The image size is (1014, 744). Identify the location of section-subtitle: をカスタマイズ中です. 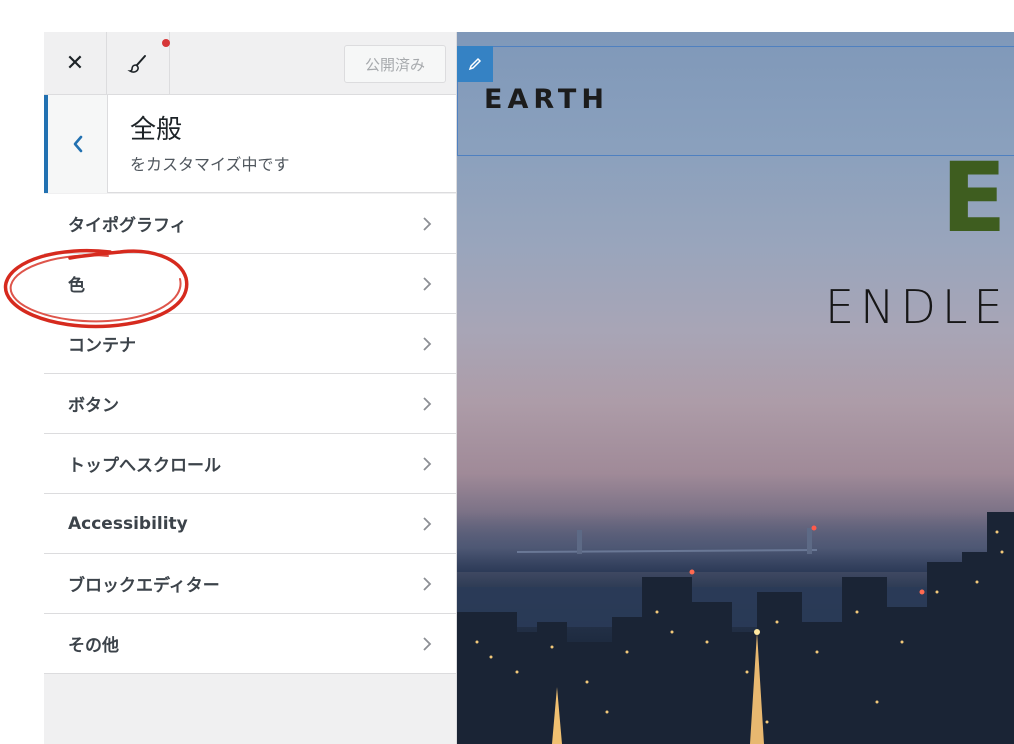
(210, 164).